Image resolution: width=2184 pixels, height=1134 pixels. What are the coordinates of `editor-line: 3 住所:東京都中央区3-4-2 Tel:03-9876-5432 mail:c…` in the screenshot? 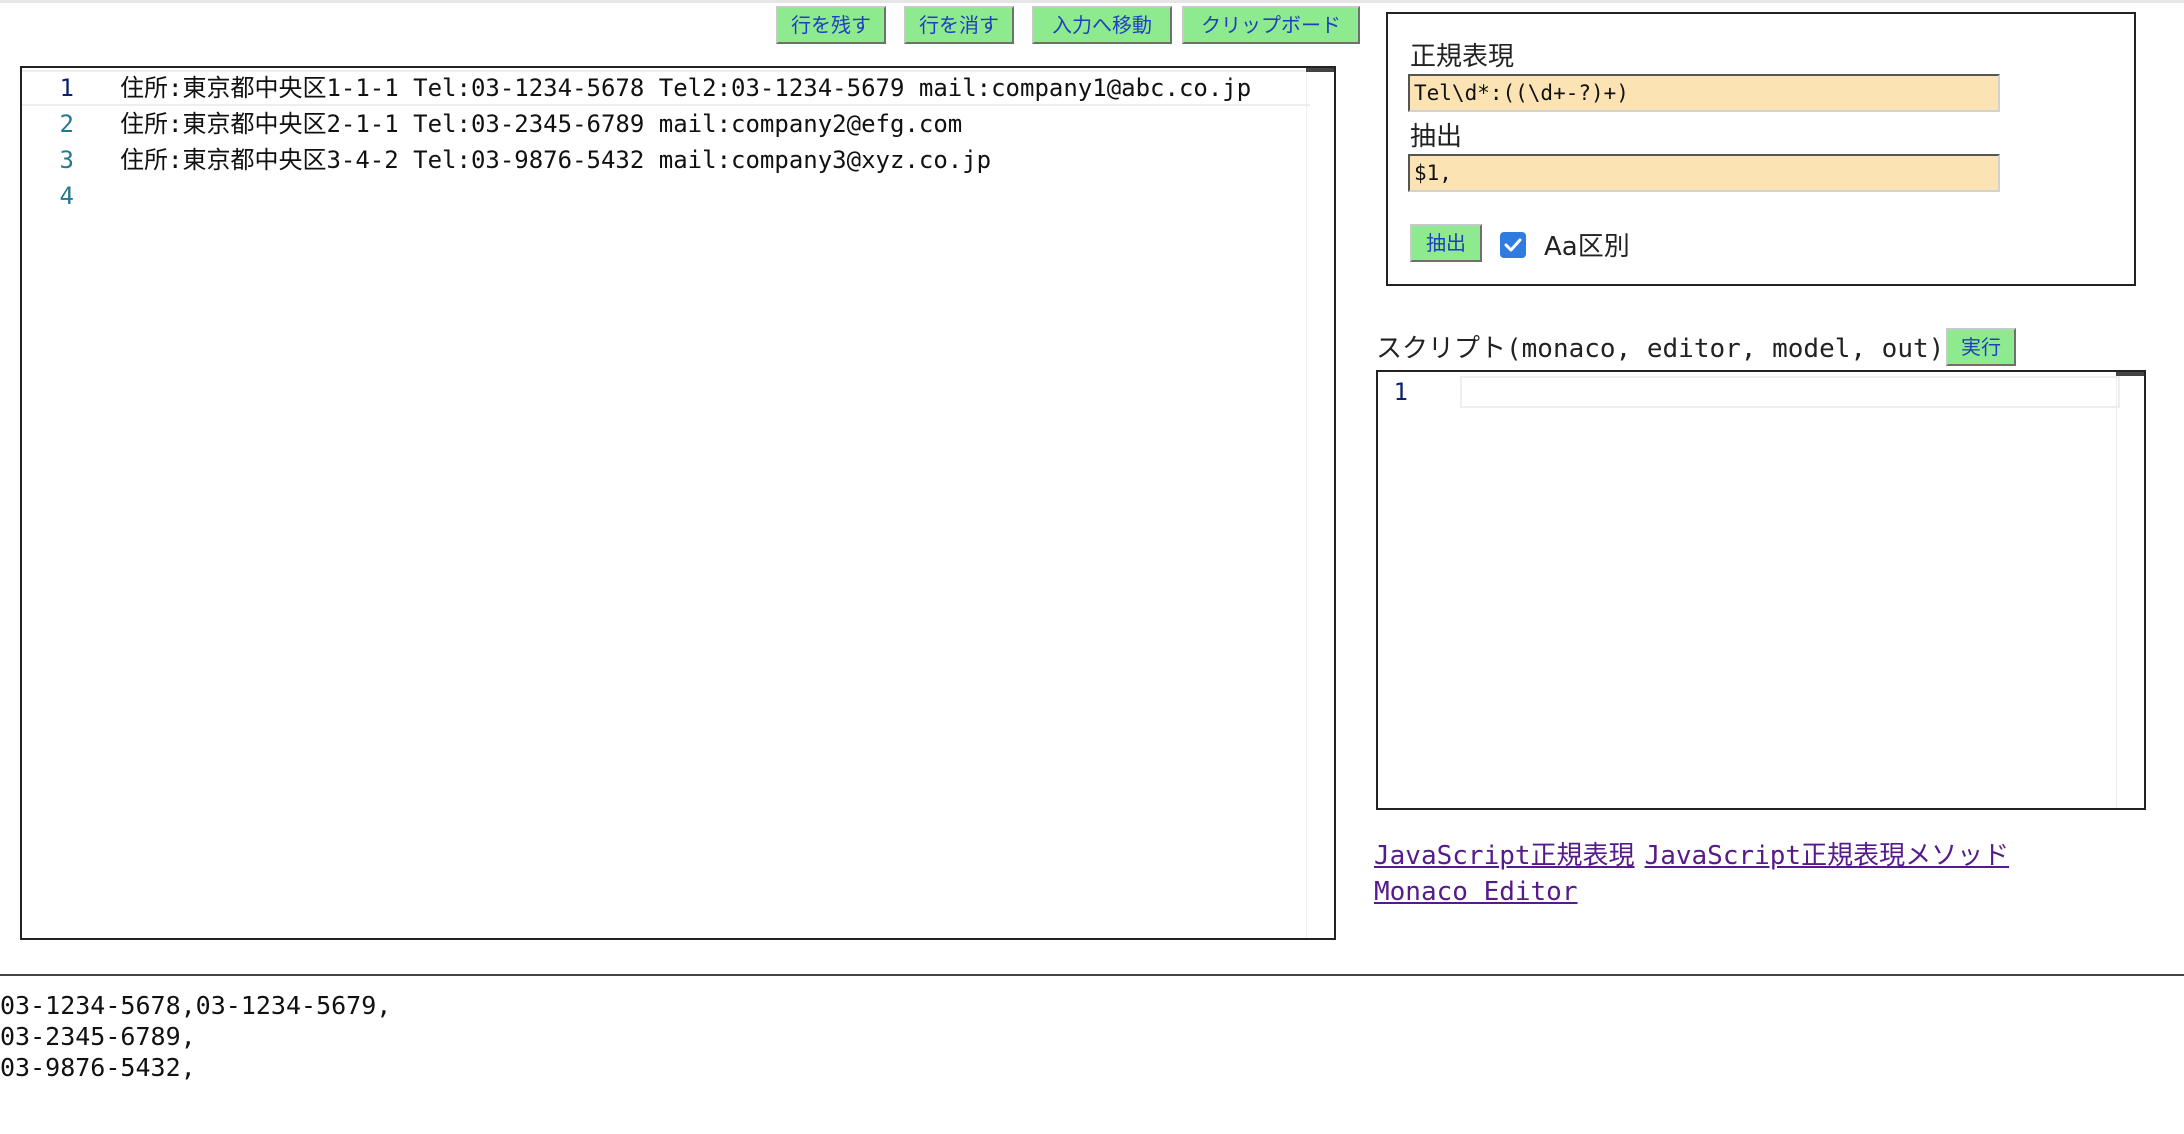 It's located at (666, 160).